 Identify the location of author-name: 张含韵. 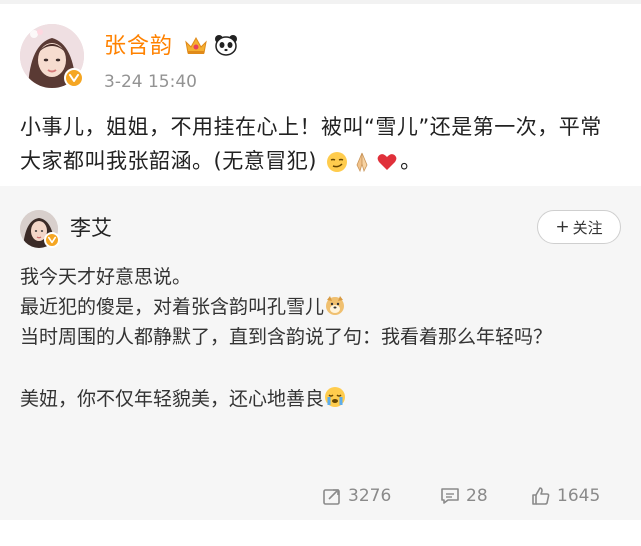
(138, 47).